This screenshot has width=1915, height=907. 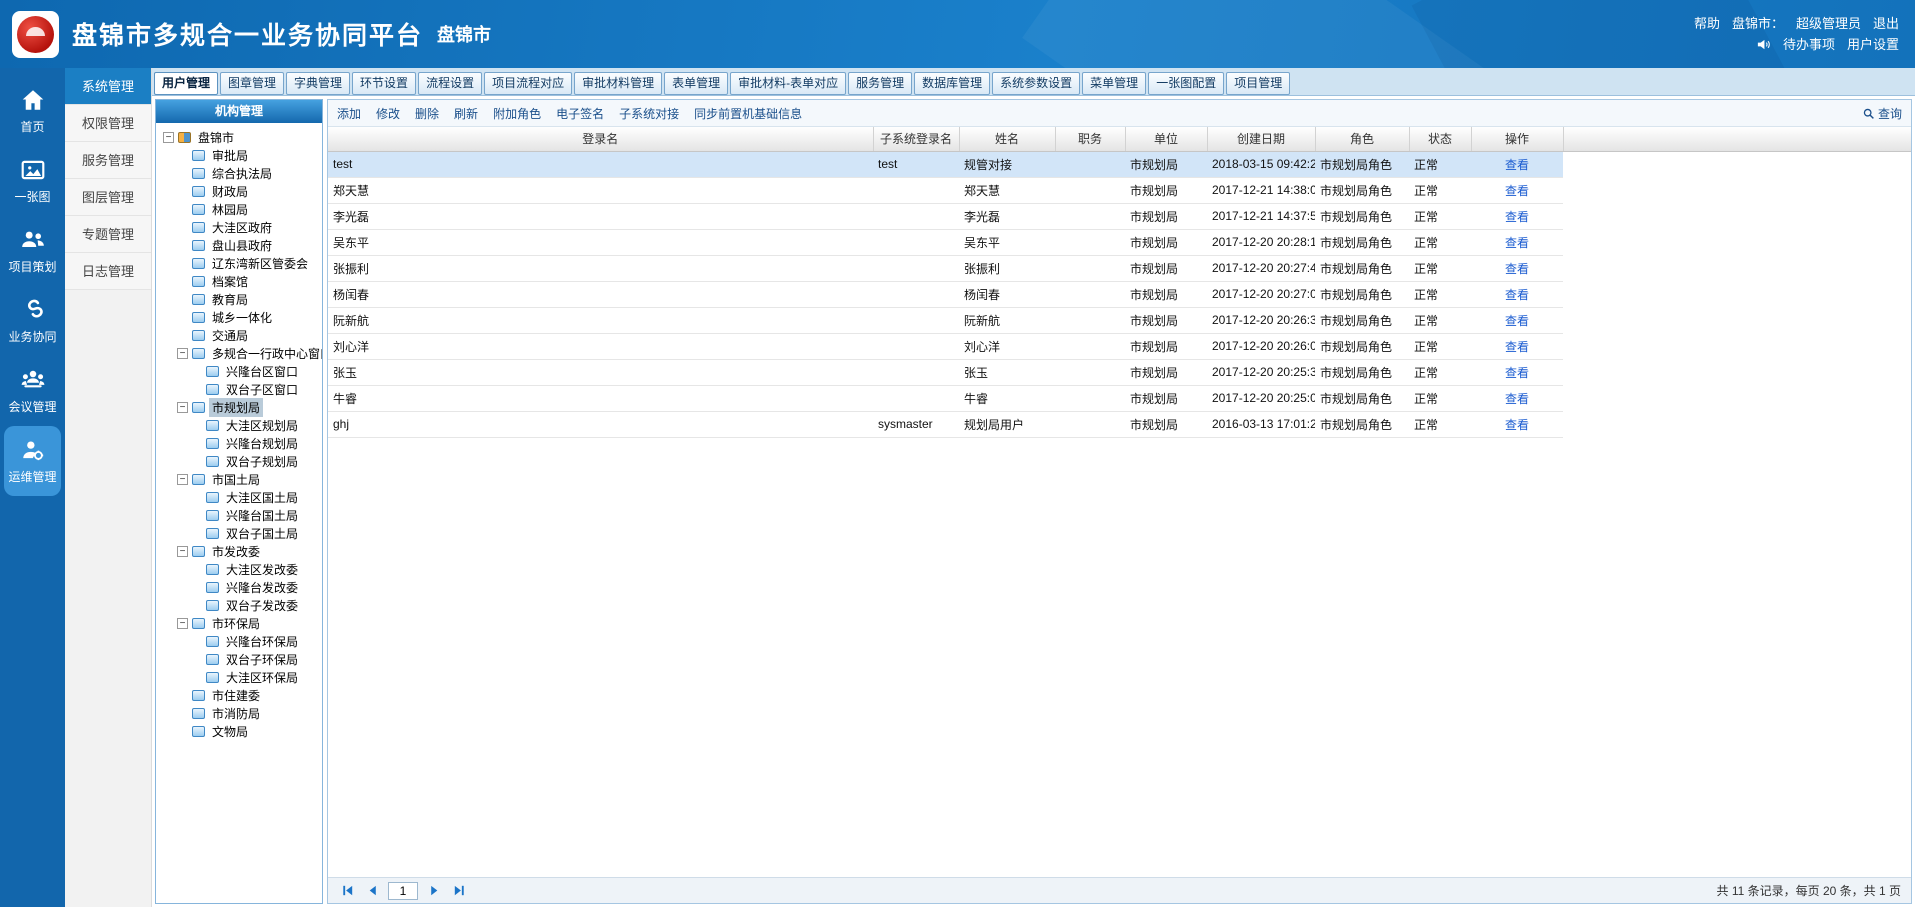 I want to click on column-header-4: 单位, so click(x=1166, y=139).